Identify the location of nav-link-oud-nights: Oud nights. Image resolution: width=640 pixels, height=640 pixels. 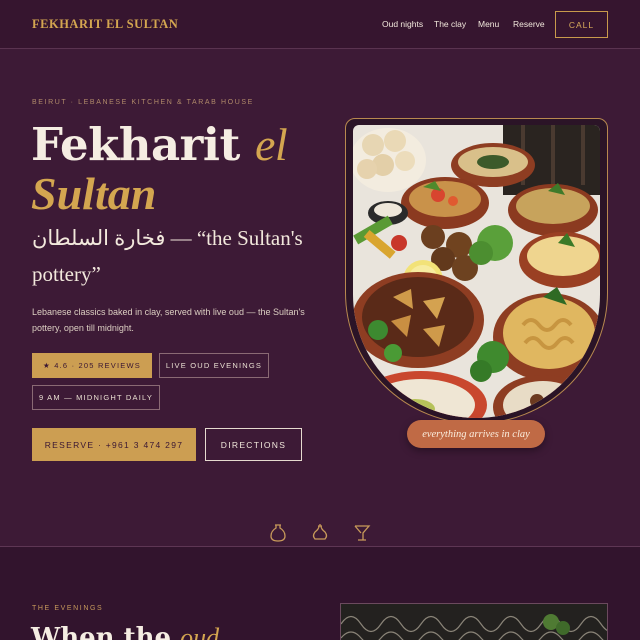
(402, 24).